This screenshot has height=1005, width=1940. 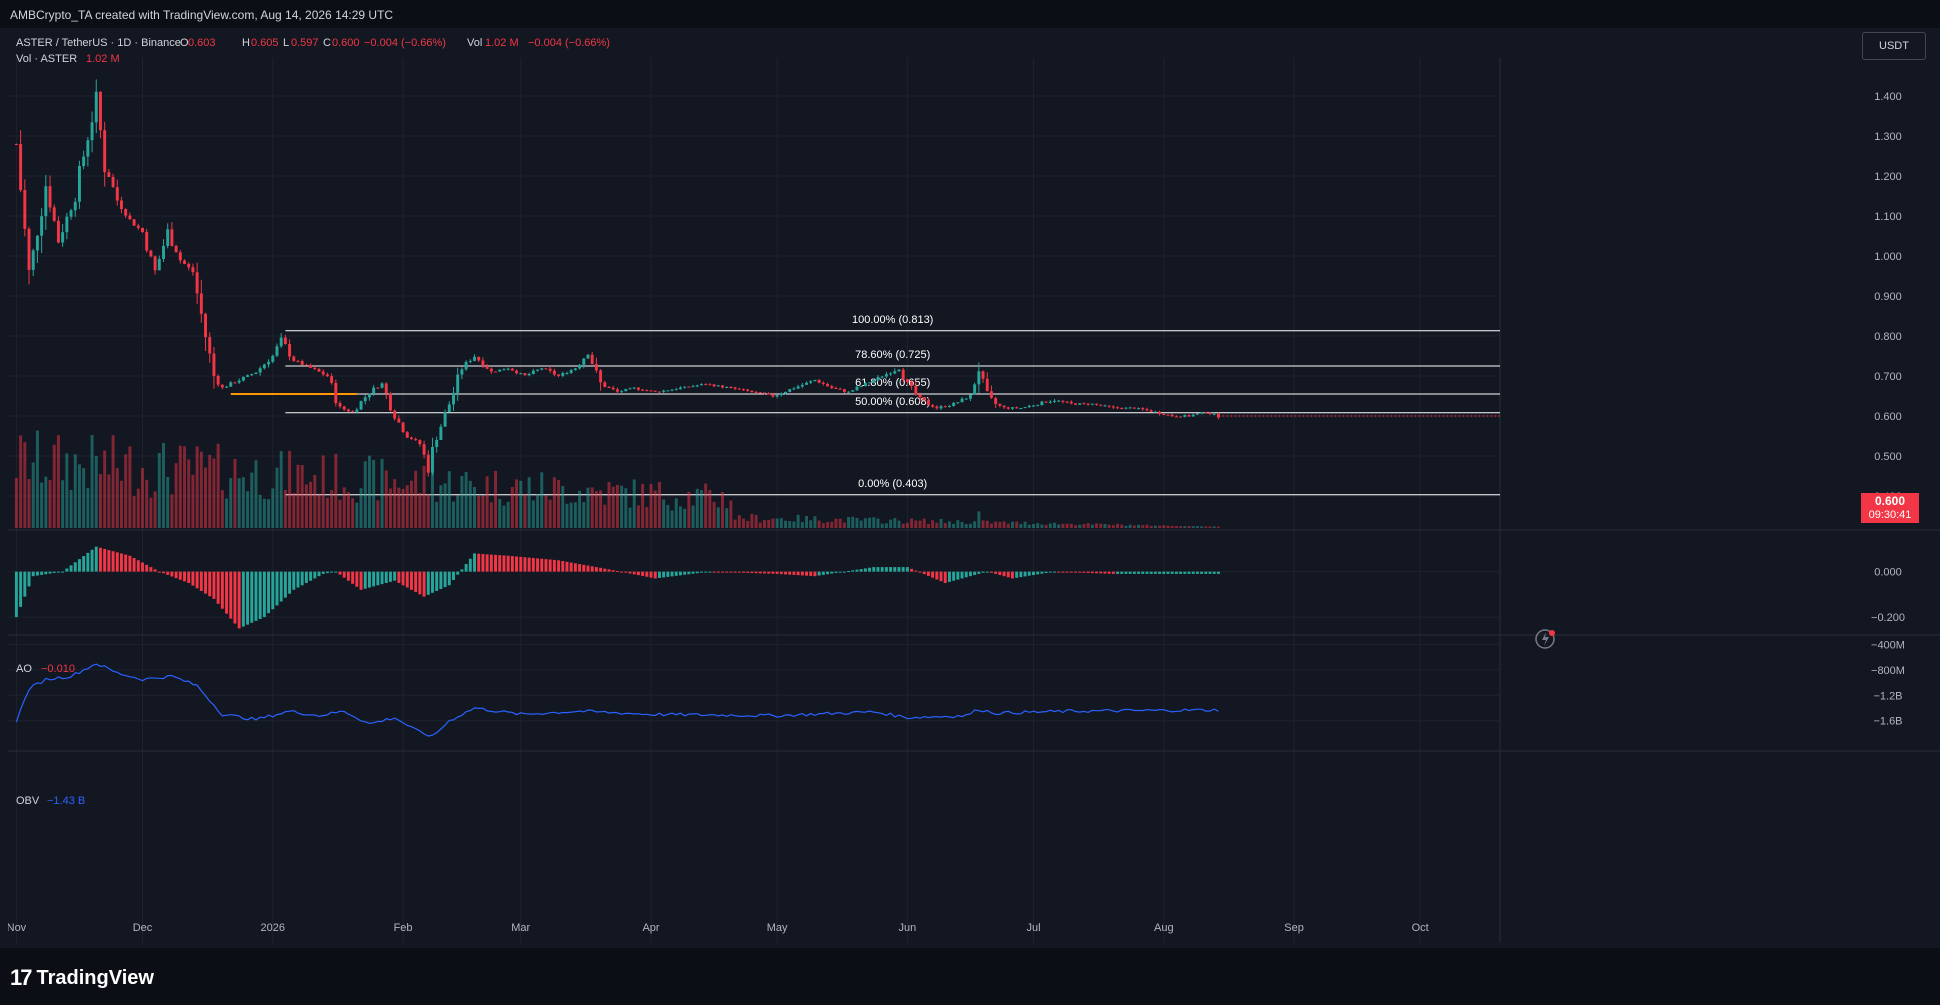 What do you see at coordinates (246, 43) in the screenshot?
I see `legend-h-label: H` at bounding box center [246, 43].